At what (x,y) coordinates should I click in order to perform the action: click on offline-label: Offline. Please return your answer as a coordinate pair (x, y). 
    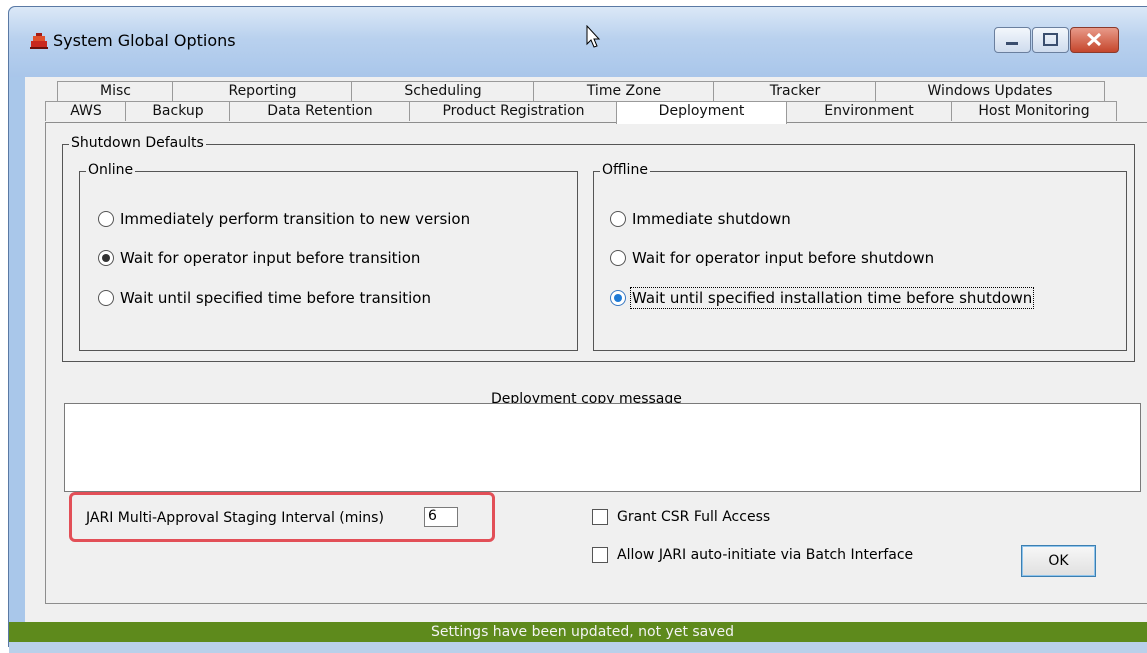
    Looking at the image, I should click on (625, 170).